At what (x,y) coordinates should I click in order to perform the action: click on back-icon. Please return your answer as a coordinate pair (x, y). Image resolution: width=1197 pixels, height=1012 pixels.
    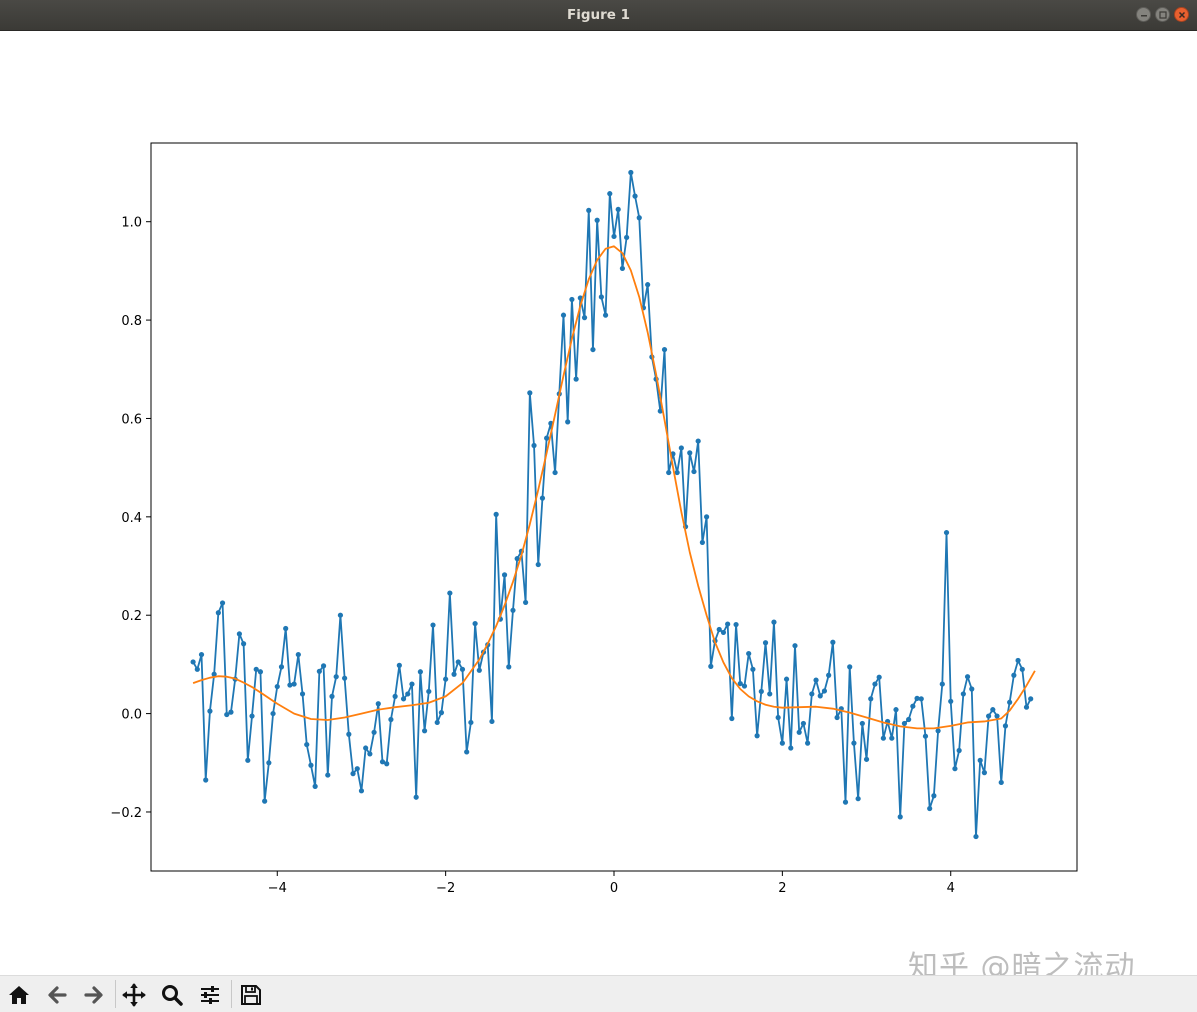
    Looking at the image, I should click on (57, 995).